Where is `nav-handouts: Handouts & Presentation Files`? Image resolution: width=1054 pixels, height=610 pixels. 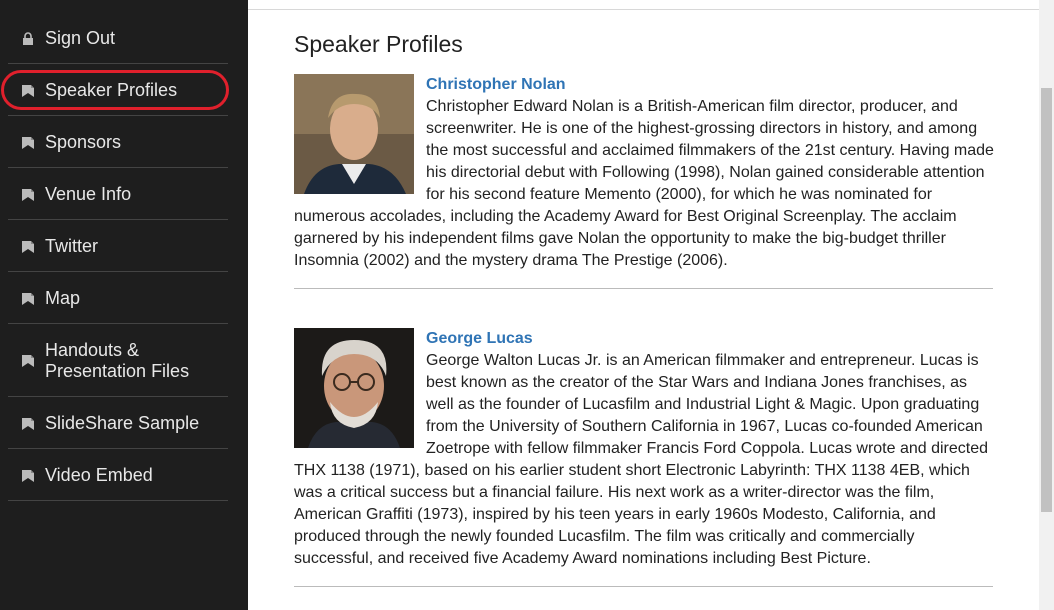 nav-handouts: Handouts & Presentation Files is located at coordinates (114, 361).